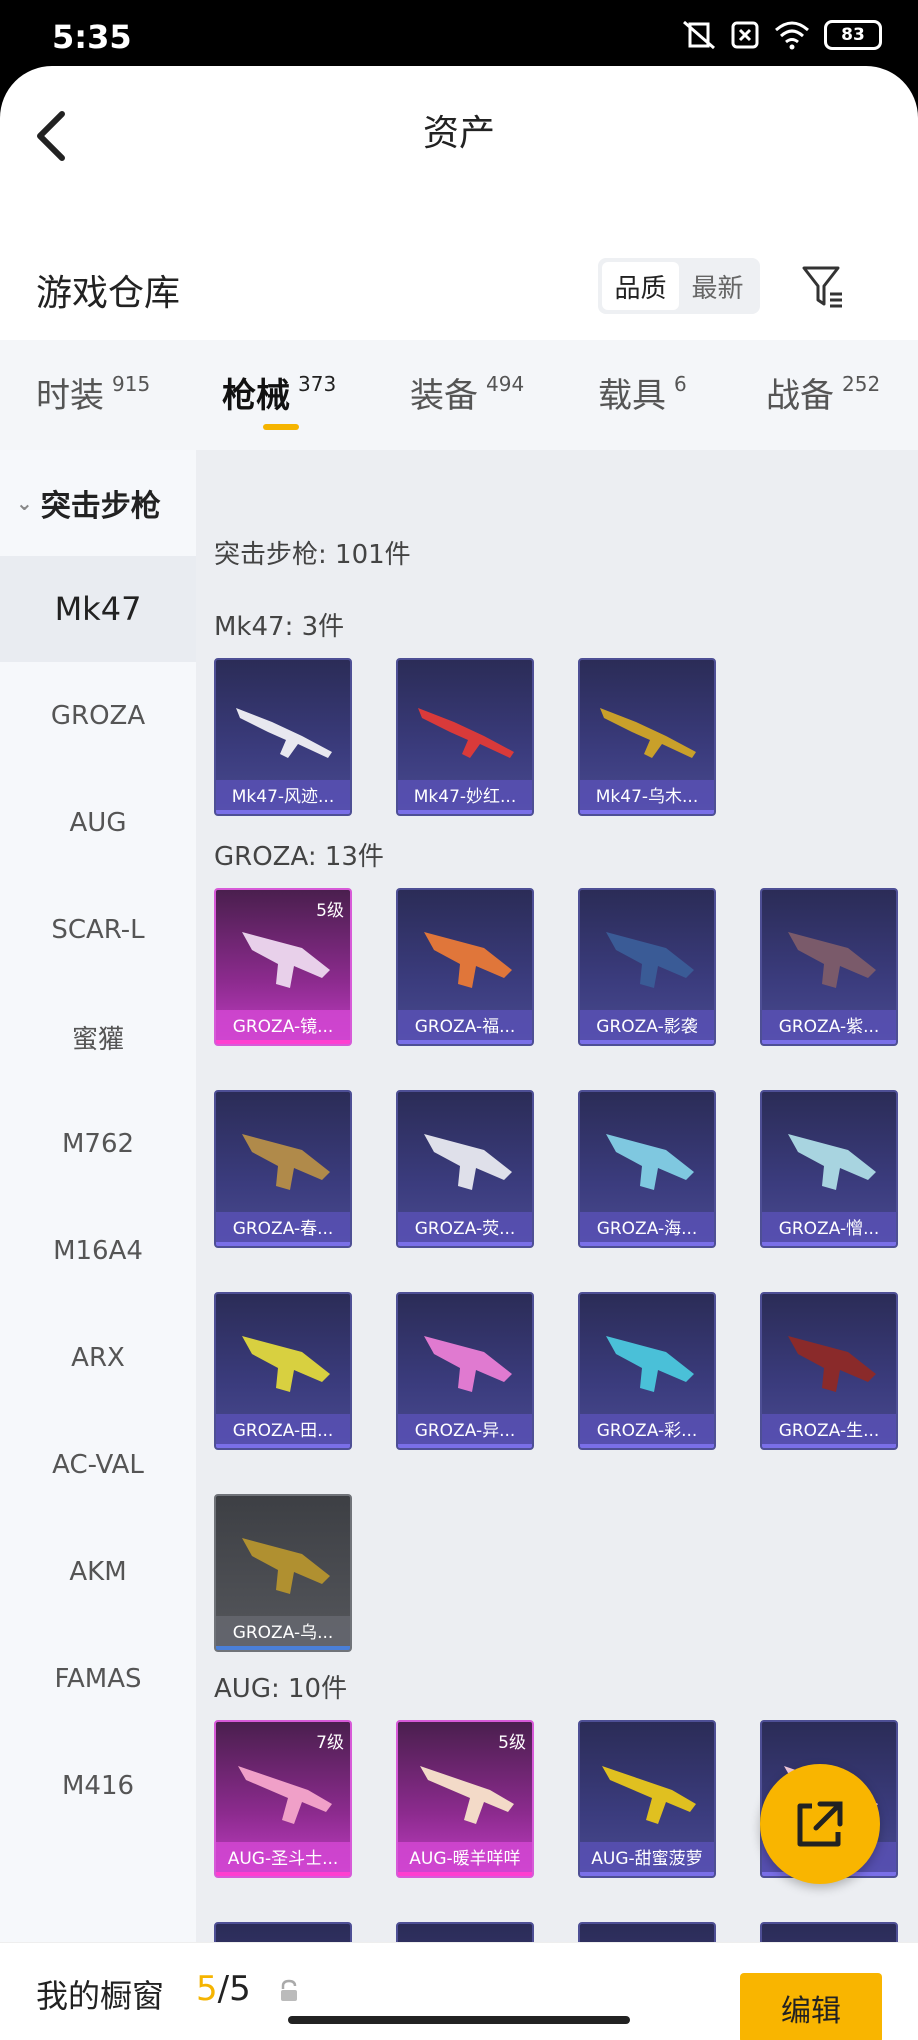 The height and width of the screenshot is (2040, 918). What do you see at coordinates (444, 396) in the screenshot?
I see `tab-label: 装备` at bounding box center [444, 396].